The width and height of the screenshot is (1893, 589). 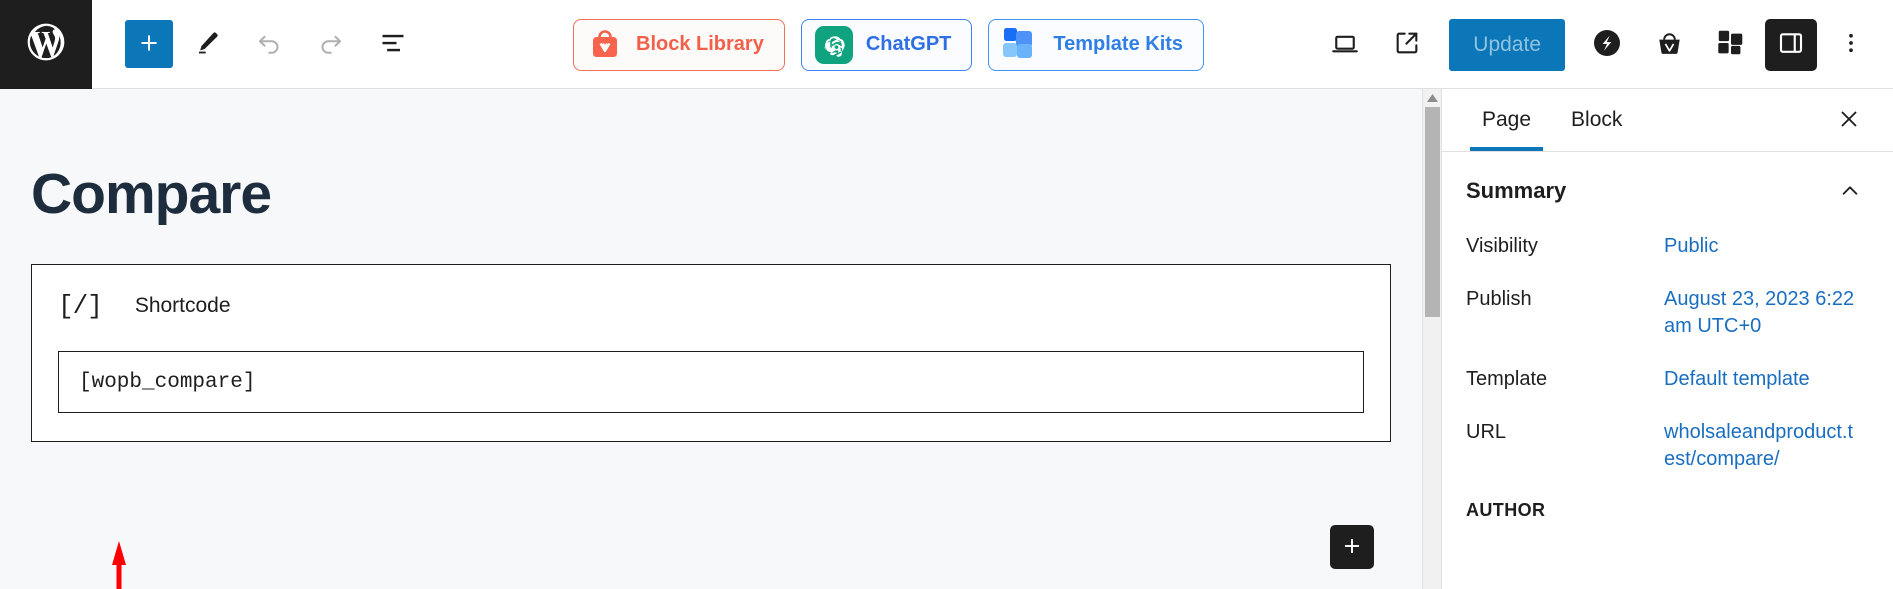 I want to click on template-kits-button: Template Kits, so click(x=1096, y=44).